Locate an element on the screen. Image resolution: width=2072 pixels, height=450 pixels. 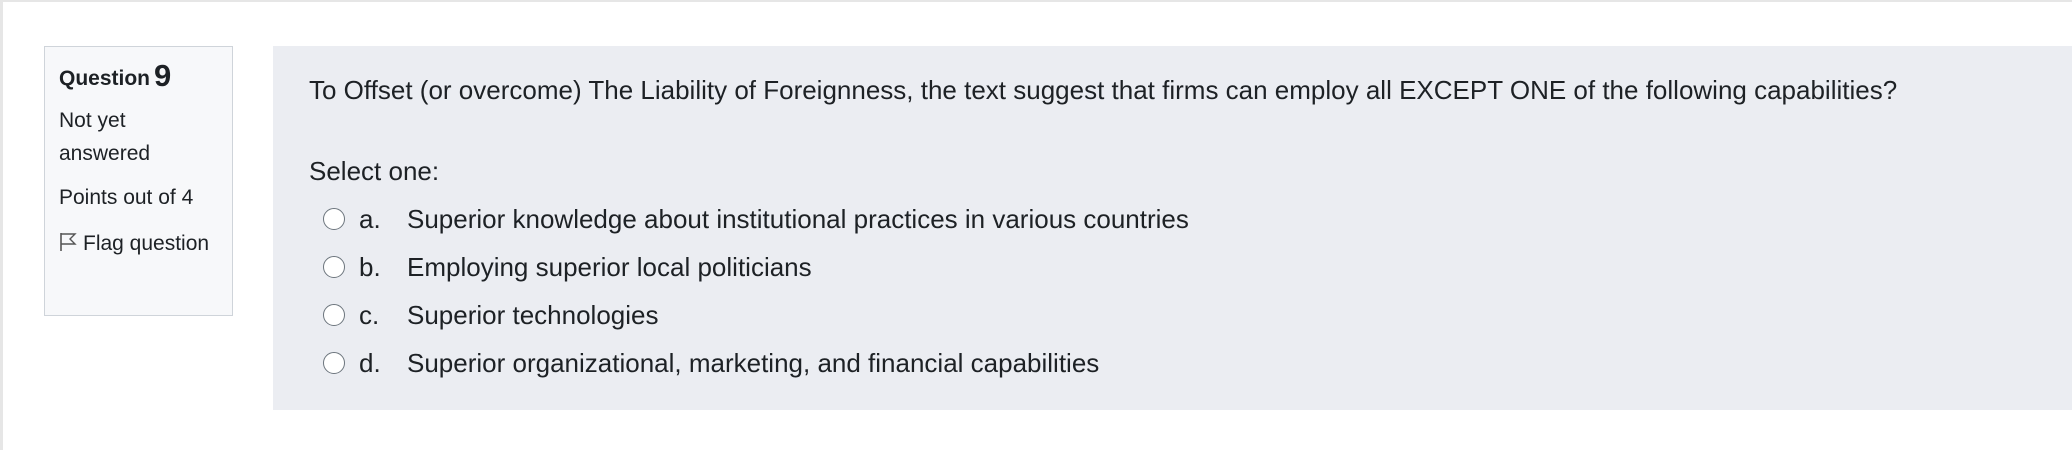
flag-question-label: Flag question is located at coordinates (146, 243).